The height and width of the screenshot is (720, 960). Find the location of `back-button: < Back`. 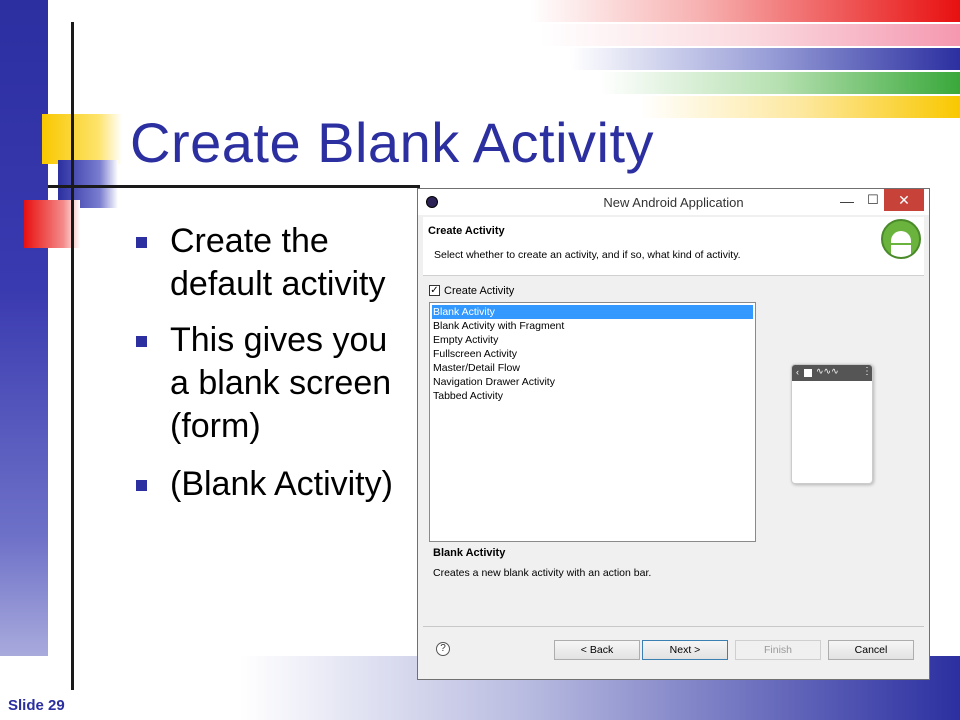

back-button: < Back is located at coordinates (597, 650).